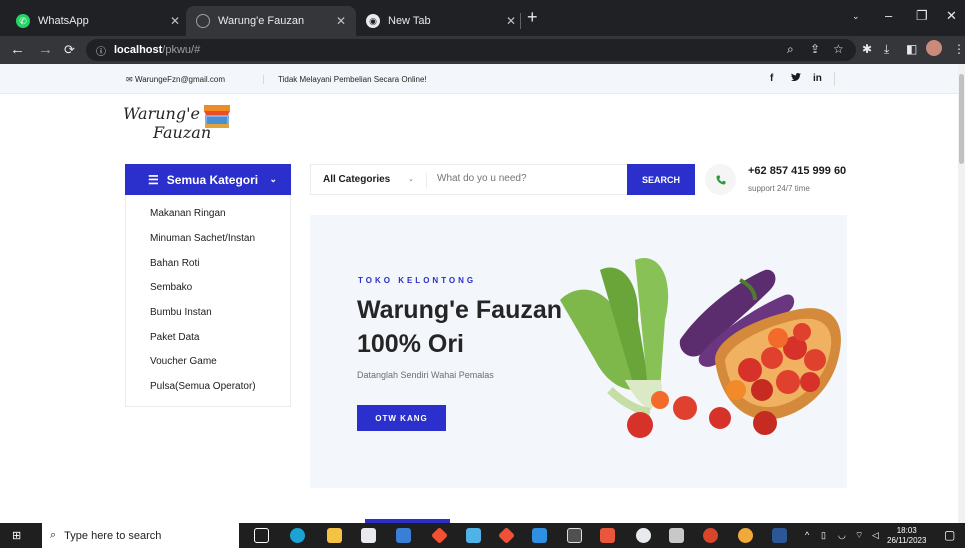 This screenshot has width=965, height=548. I want to click on tab-whatsapp: ✆ WhatsApp ✕, so click(98, 21).